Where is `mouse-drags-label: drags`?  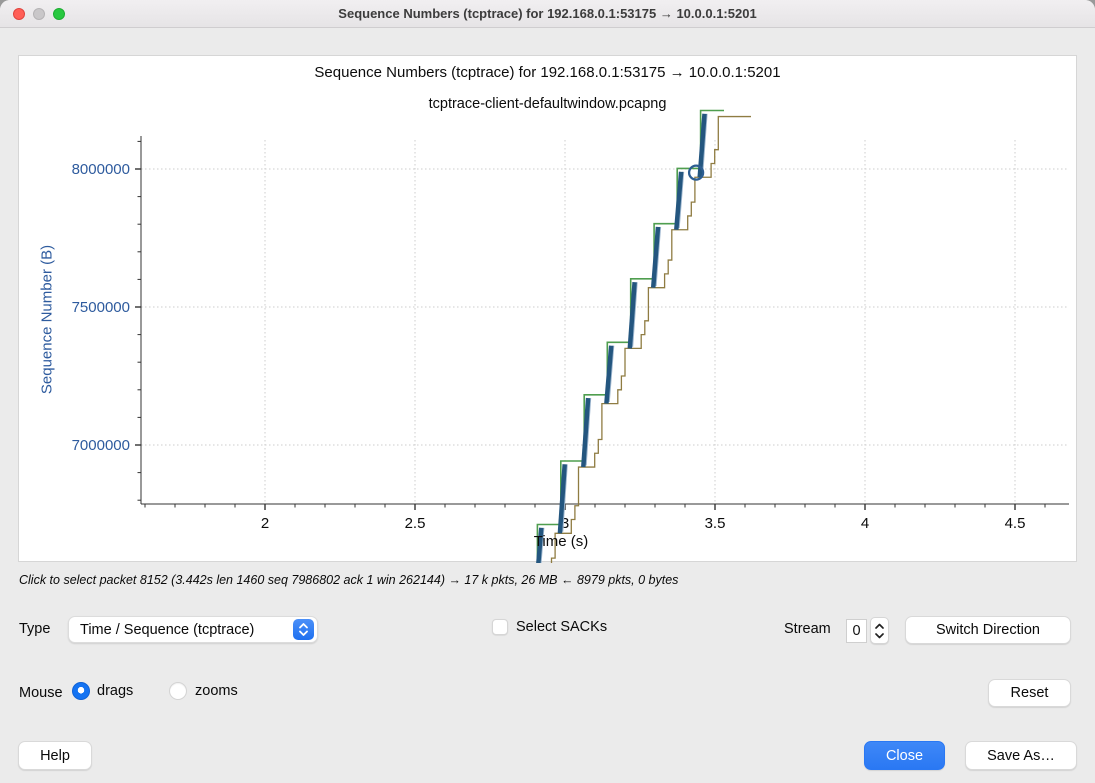 mouse-drags-label: drags is located at coordinates (115, 691).